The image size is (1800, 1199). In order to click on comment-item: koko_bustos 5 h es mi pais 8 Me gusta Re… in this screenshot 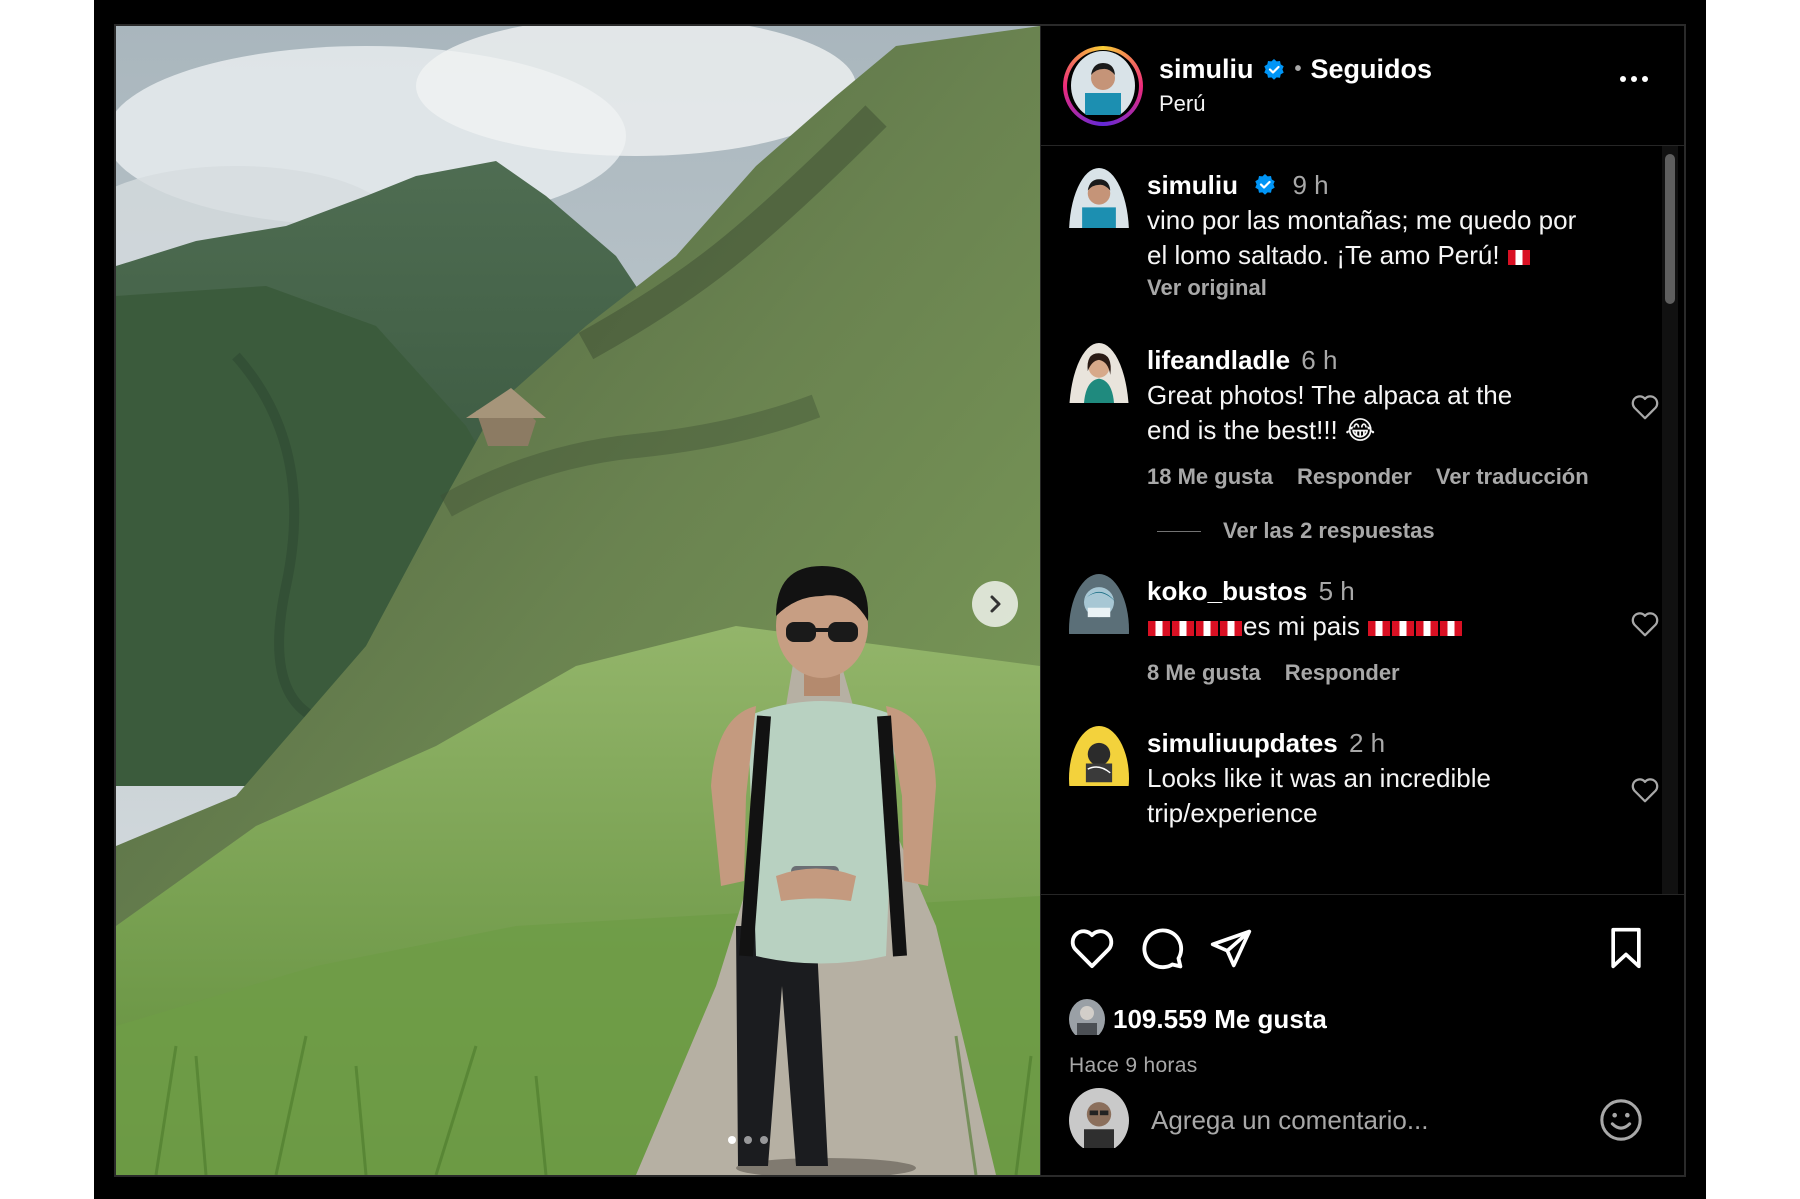, I will do `click(1364, 630)`.